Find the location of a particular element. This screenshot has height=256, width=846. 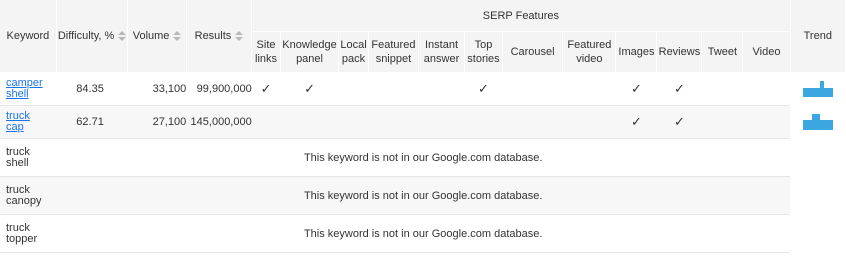

col-feature: Instant answer is located at coordinates (442, 52).